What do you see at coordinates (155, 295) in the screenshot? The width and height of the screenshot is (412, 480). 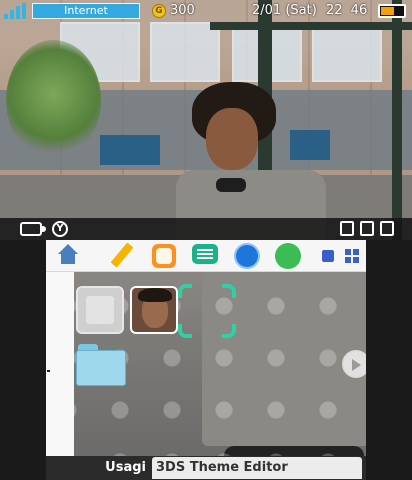 I see `thumbnail-hair` at bounding box center [155, 295].